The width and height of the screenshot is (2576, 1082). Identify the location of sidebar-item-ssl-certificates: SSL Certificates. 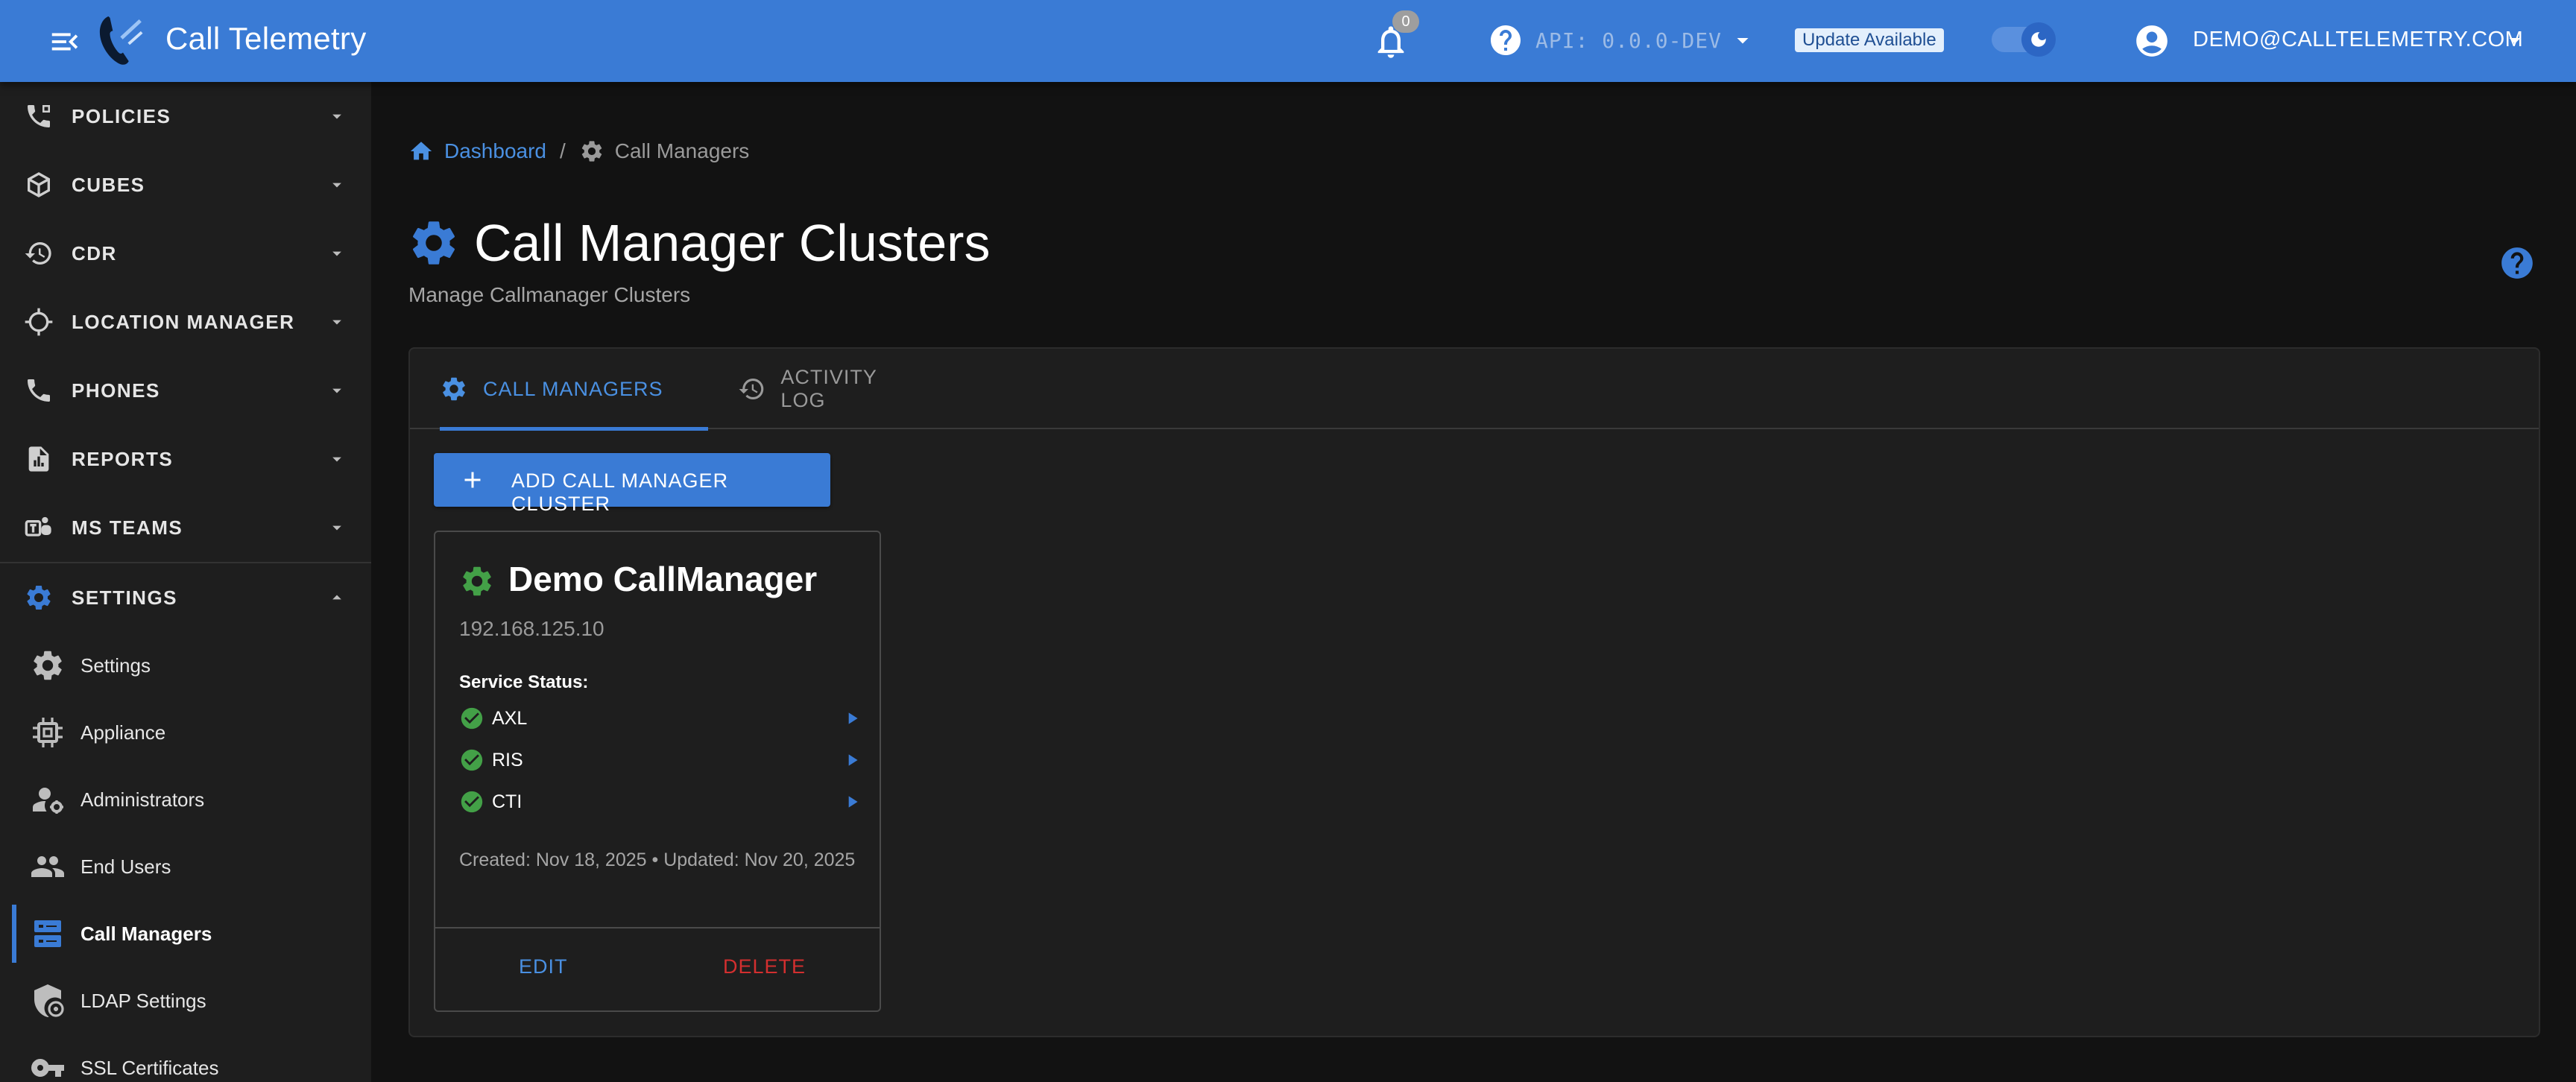
(185, 1058).